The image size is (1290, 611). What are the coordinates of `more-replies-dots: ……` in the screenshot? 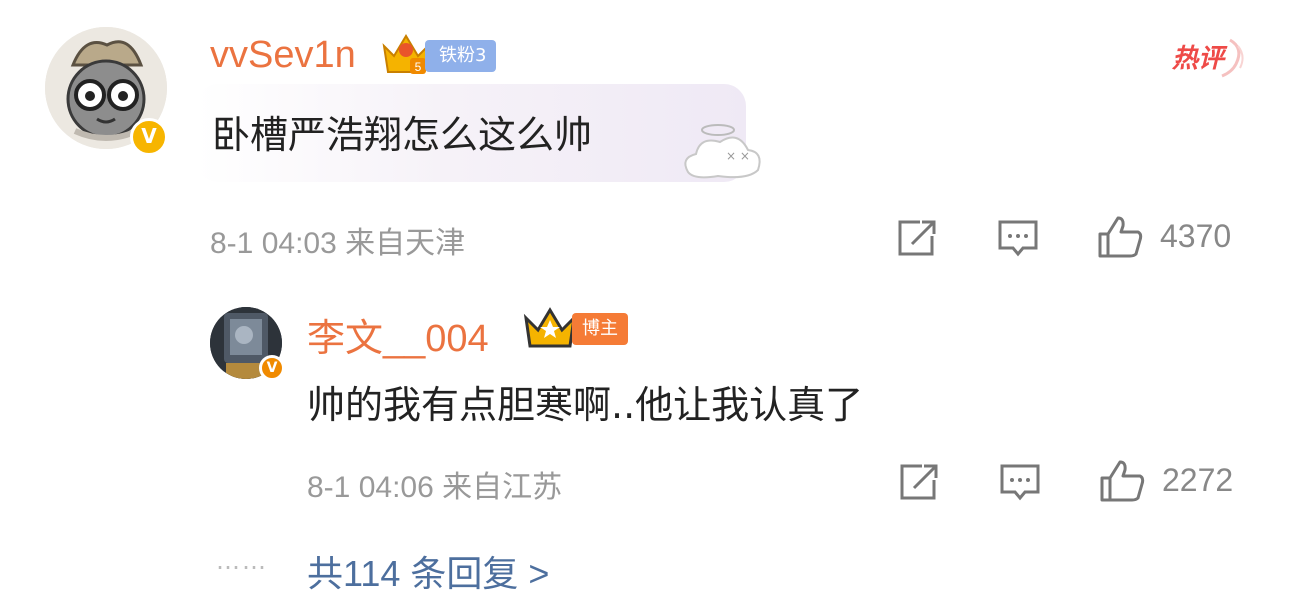 It's located at (242, 561).